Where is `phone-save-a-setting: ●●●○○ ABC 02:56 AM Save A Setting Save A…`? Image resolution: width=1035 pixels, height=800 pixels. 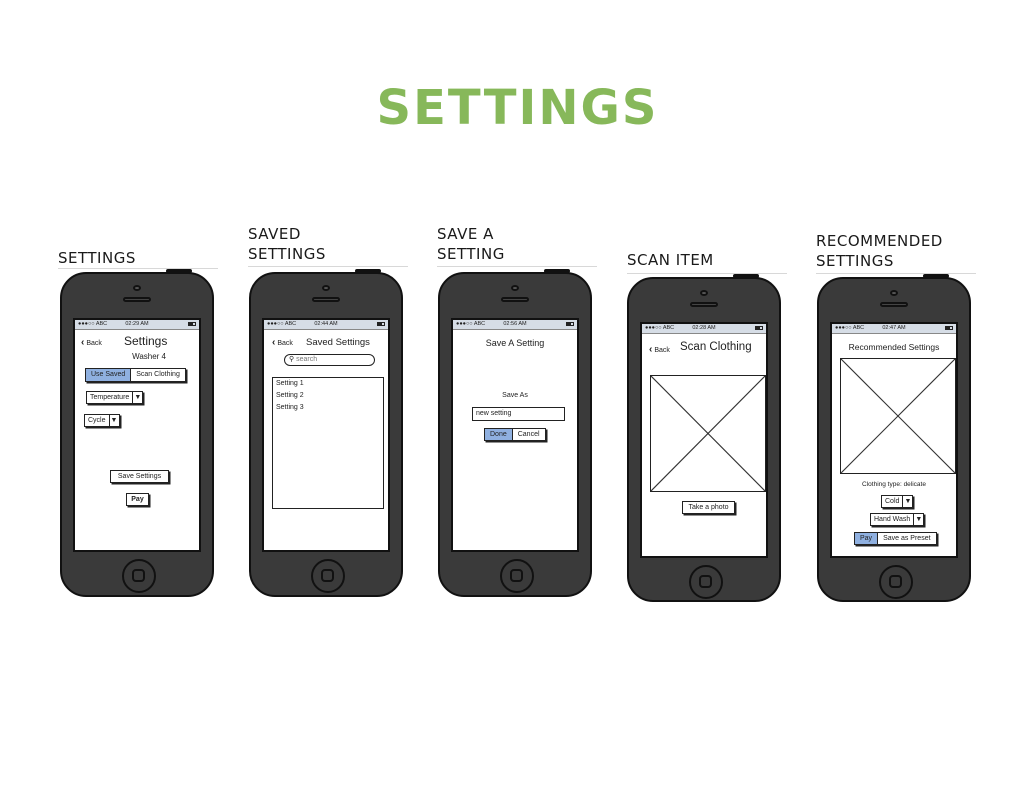 phone-save-a-setting: ●●●○○ ABC 02:56 AM Save A Setting Save A… is located at coordinates (515, 433).